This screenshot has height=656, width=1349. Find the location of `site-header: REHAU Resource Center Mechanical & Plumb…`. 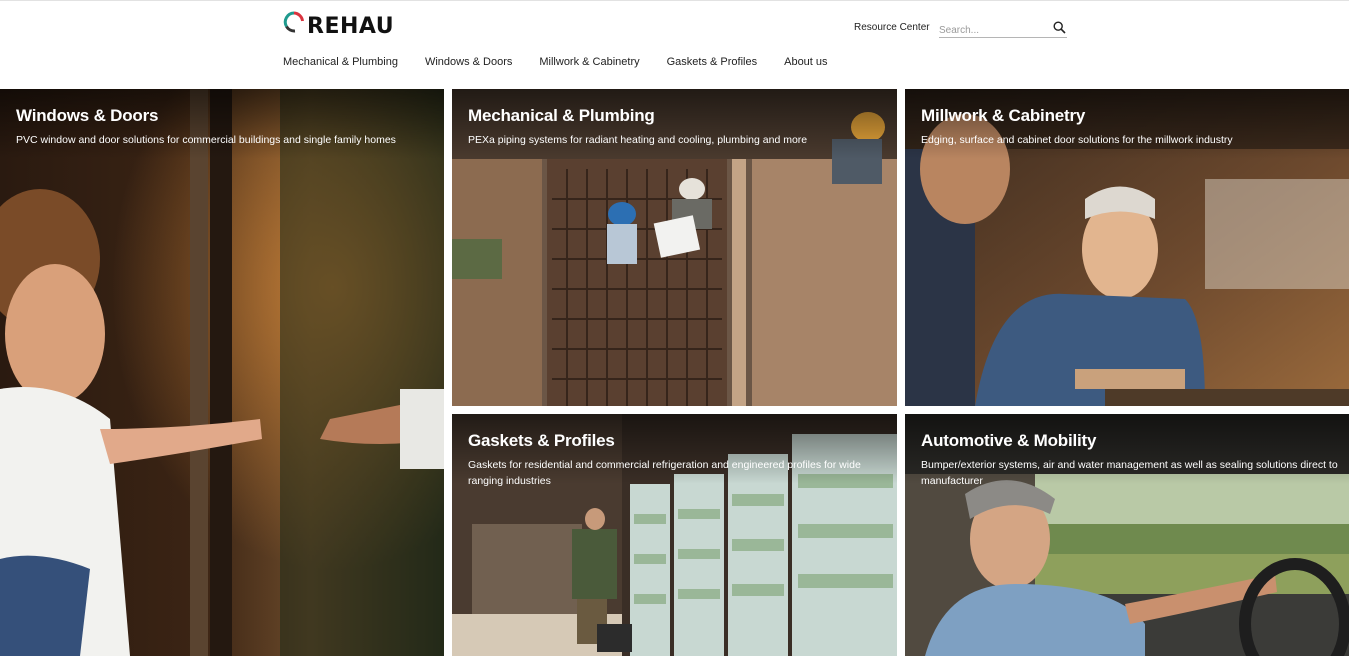

site-header: REHAU Resource Center Mechanical & Plumb… is located at coordinates (674, 44).